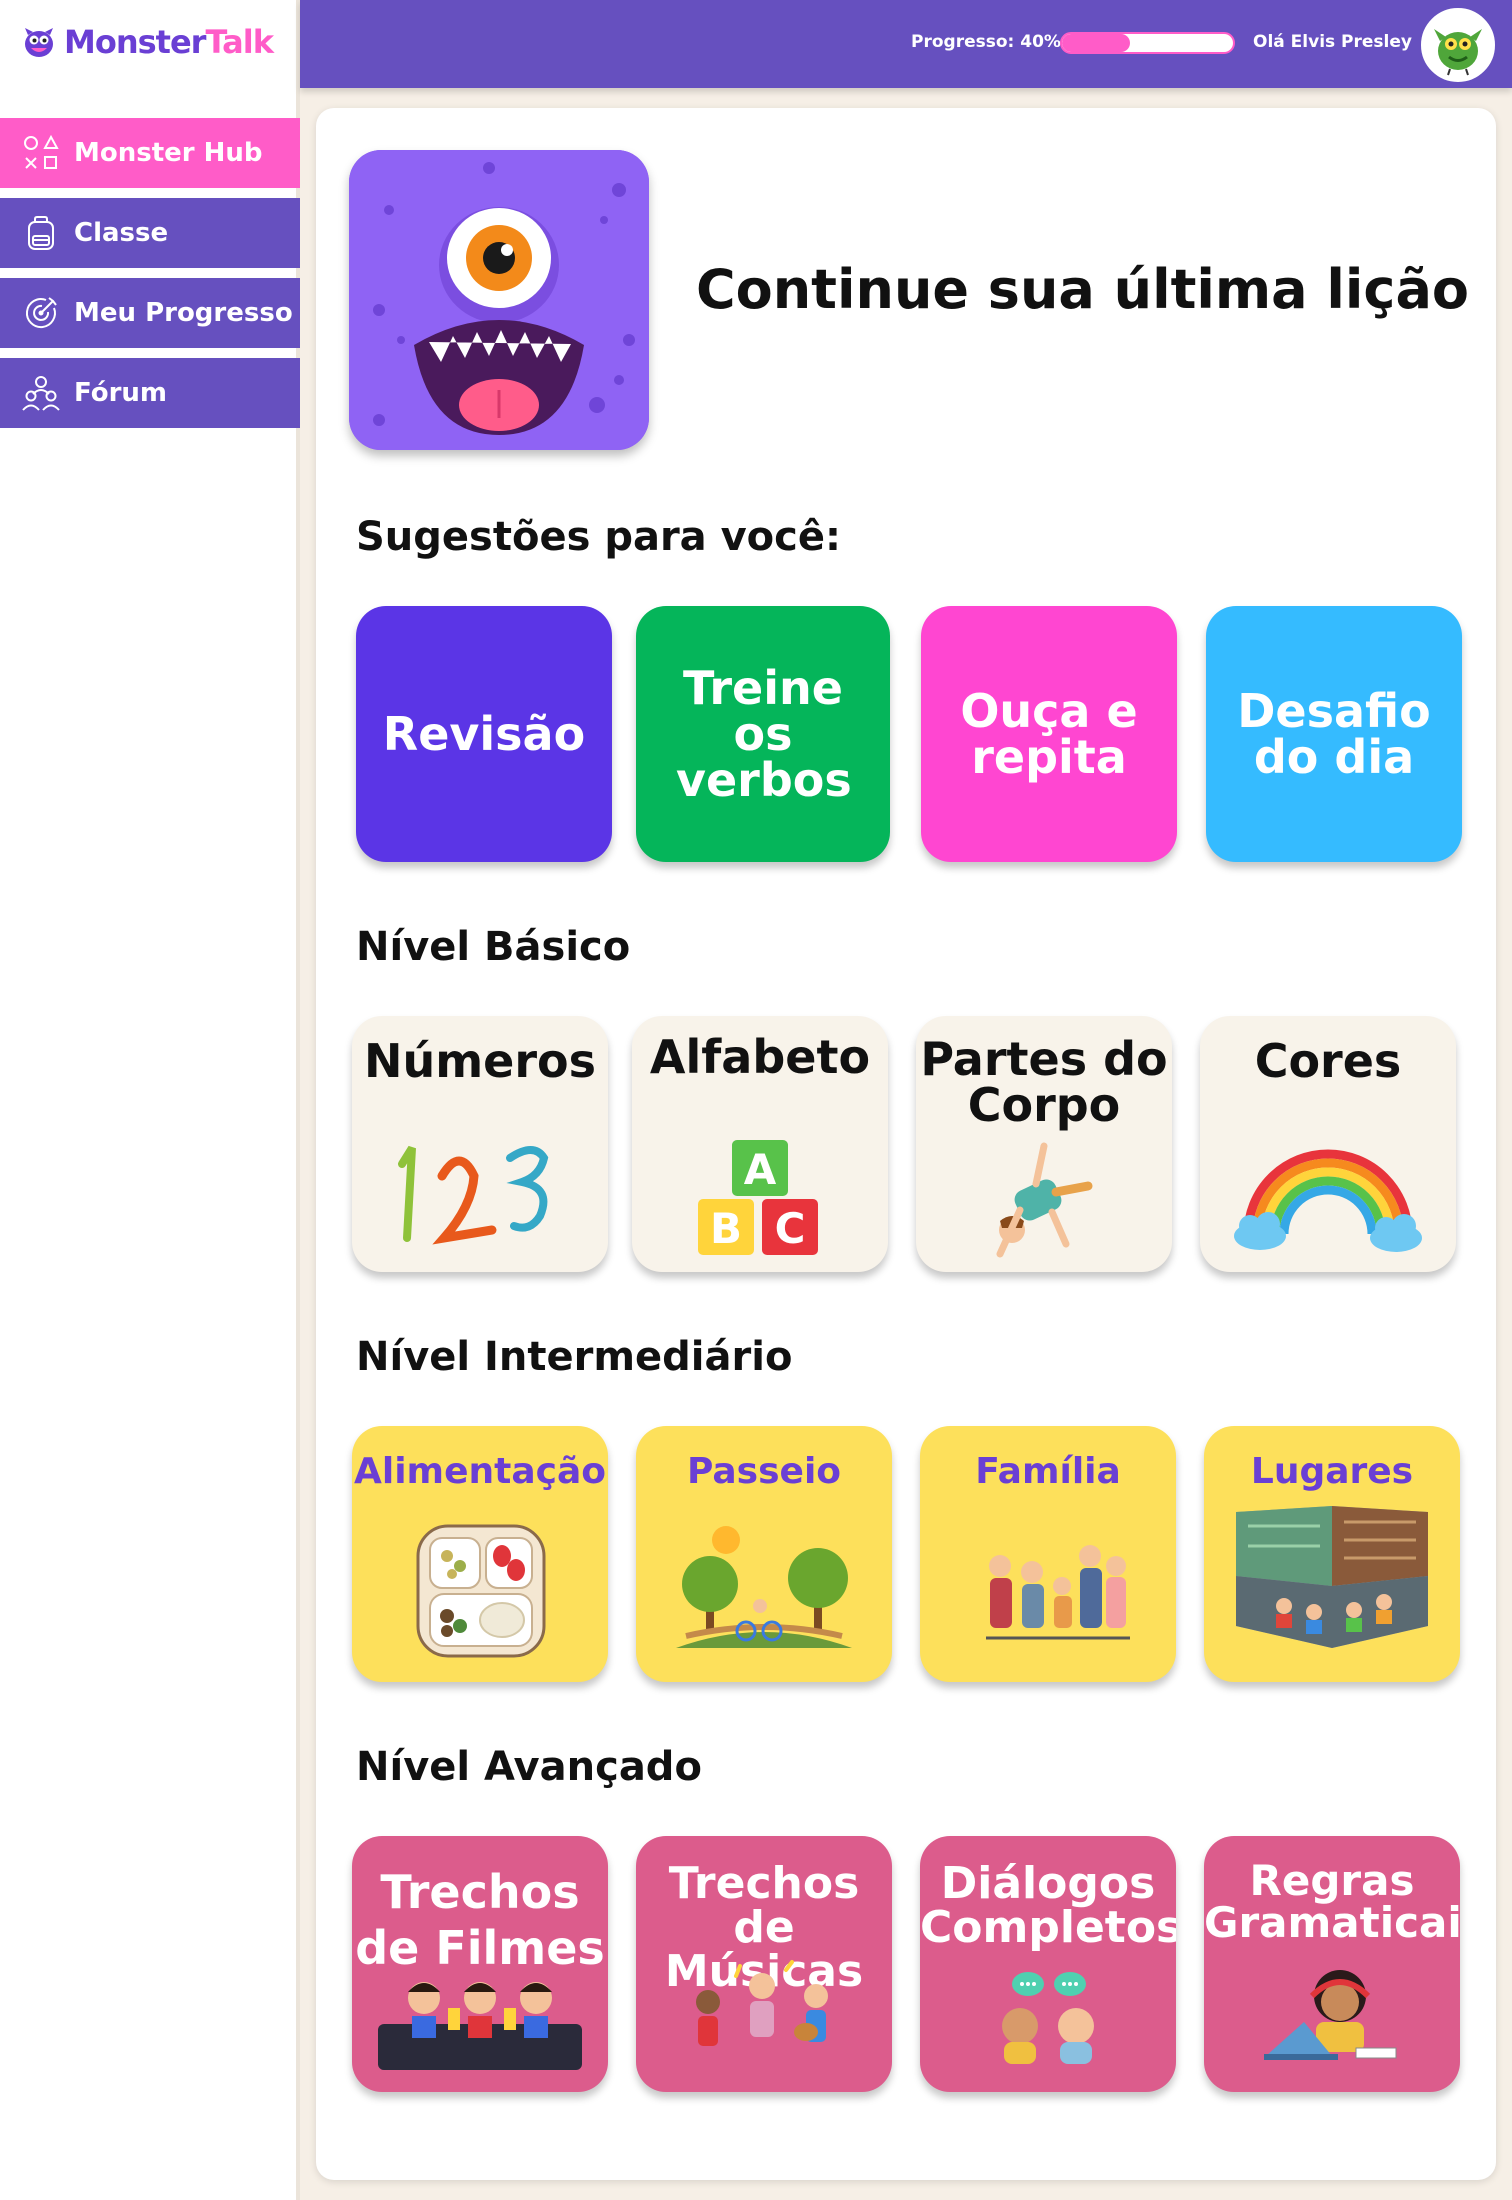 The height and width of the screenshot is (2200, 1512). What do you see at coordinates (480, 1144) in the screenshot?
I see `lesson-card-numeros: Números` at bounding box center [480, 1144].